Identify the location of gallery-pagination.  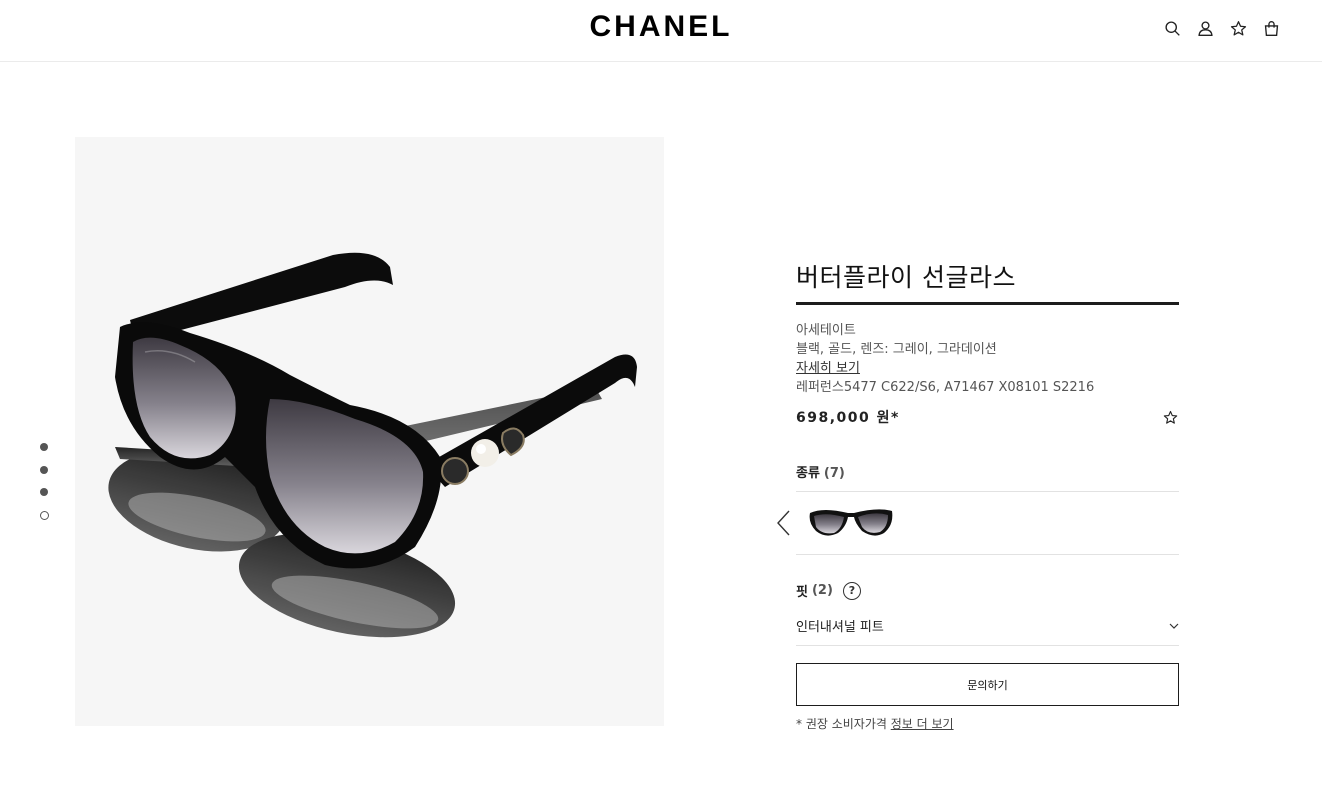
(44, 481).